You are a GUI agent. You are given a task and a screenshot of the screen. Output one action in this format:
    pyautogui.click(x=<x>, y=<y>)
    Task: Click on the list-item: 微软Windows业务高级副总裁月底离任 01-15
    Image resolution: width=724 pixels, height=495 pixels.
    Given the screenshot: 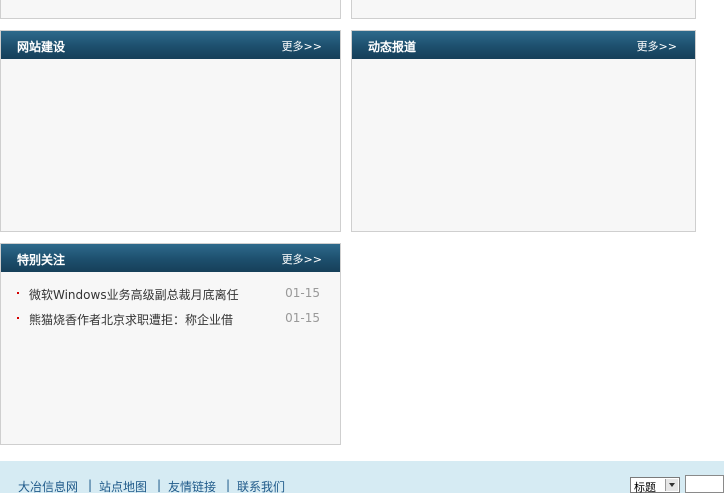 What is the action you would take?
    pyautogui.click(x=170, y=298)
    